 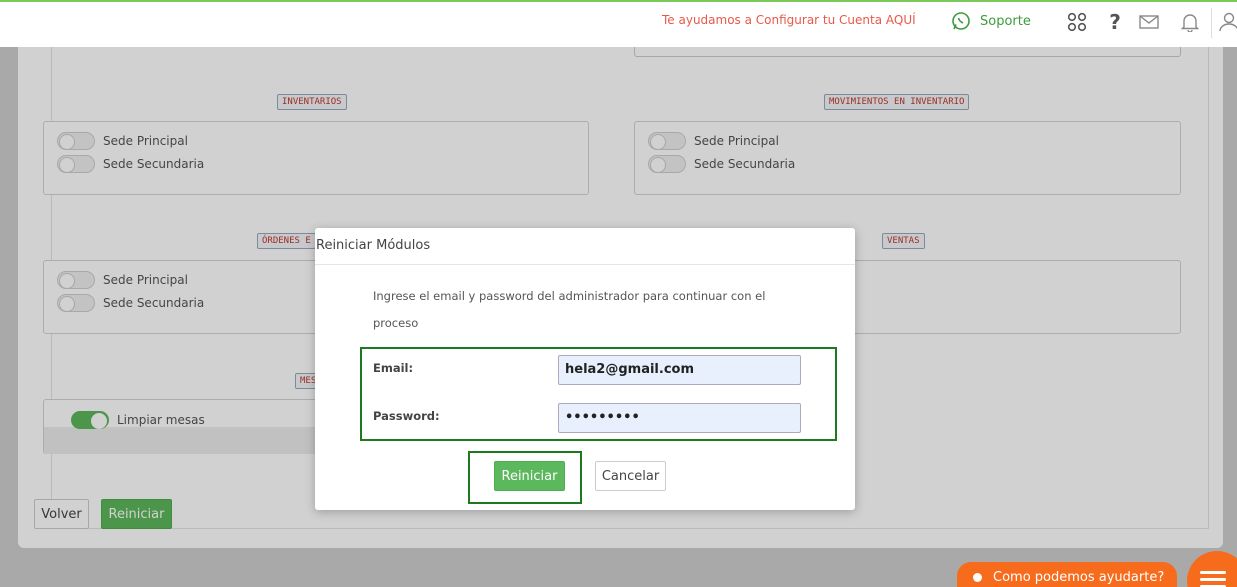 I want to click on chat-launcher: Como podemos ayudarte?, so click(x=1067, y=574).